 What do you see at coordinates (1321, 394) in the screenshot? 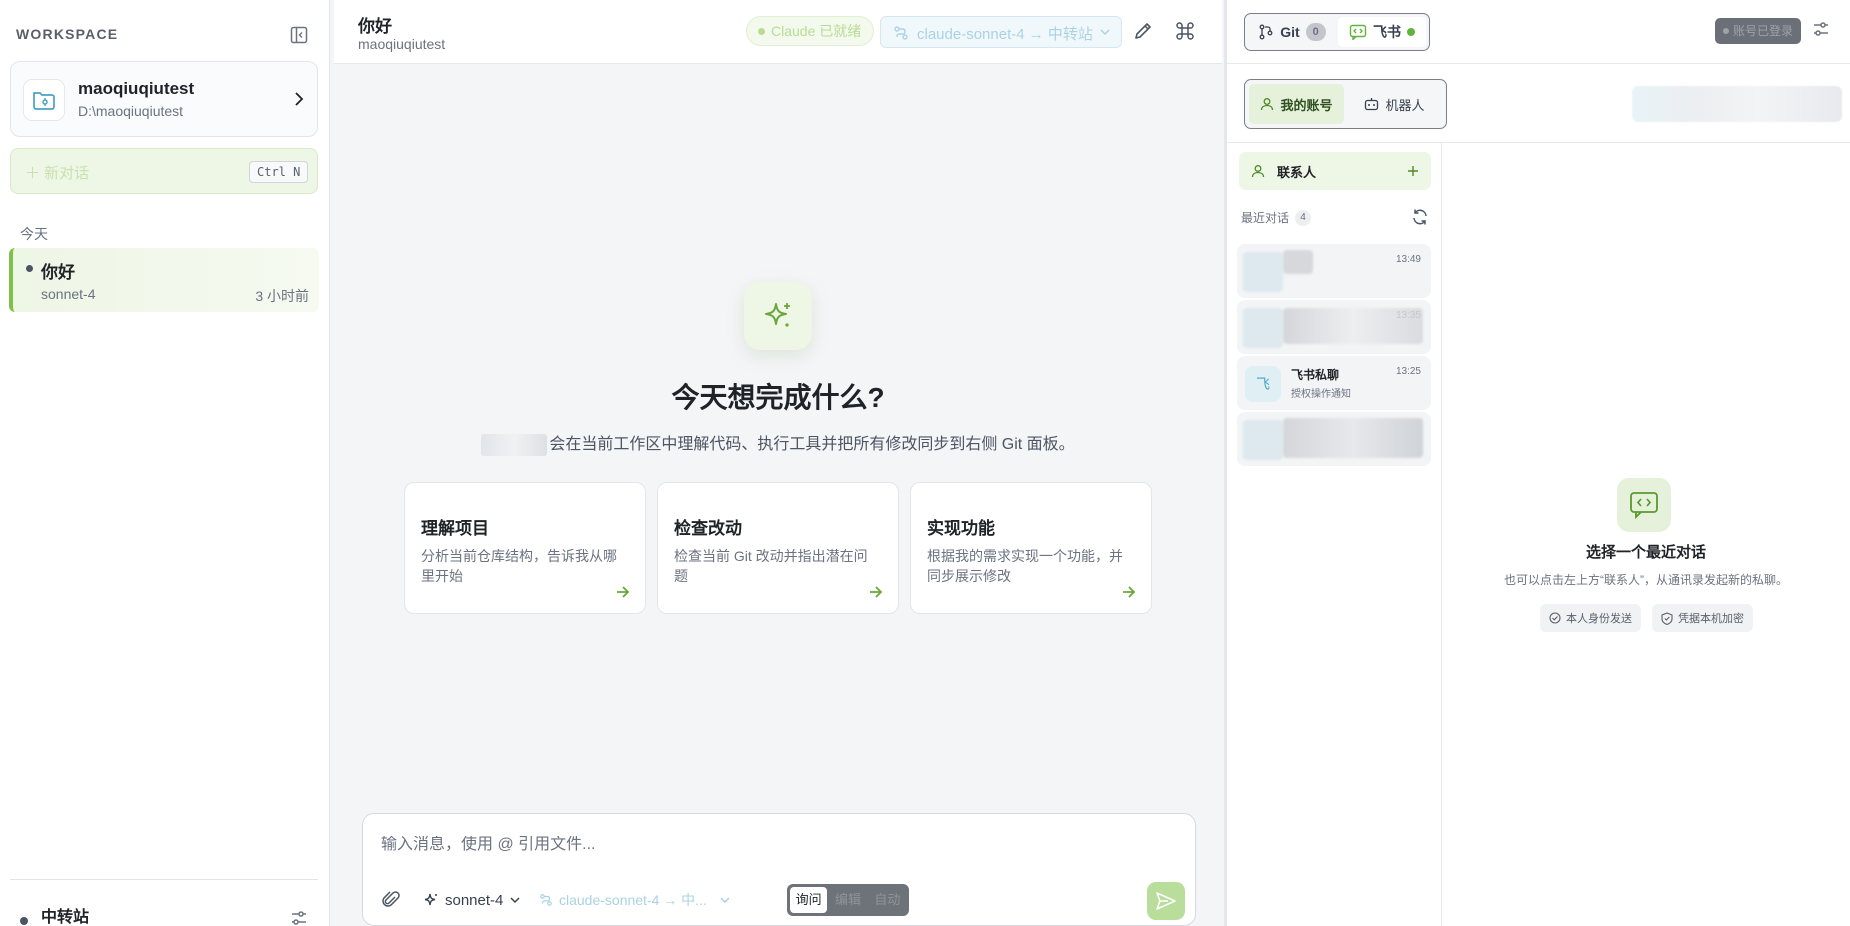
I see `thread-preview: 授权操作通知` at bounding box center [1321, 394].